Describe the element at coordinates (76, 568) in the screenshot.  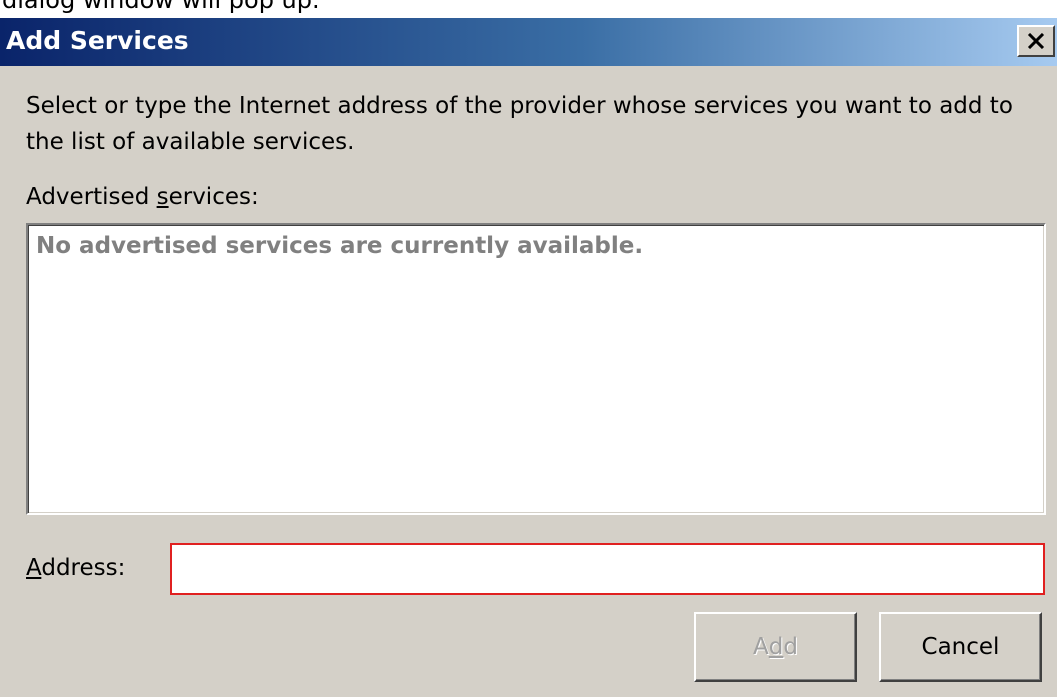
I see `address-label: Address:` at that location.